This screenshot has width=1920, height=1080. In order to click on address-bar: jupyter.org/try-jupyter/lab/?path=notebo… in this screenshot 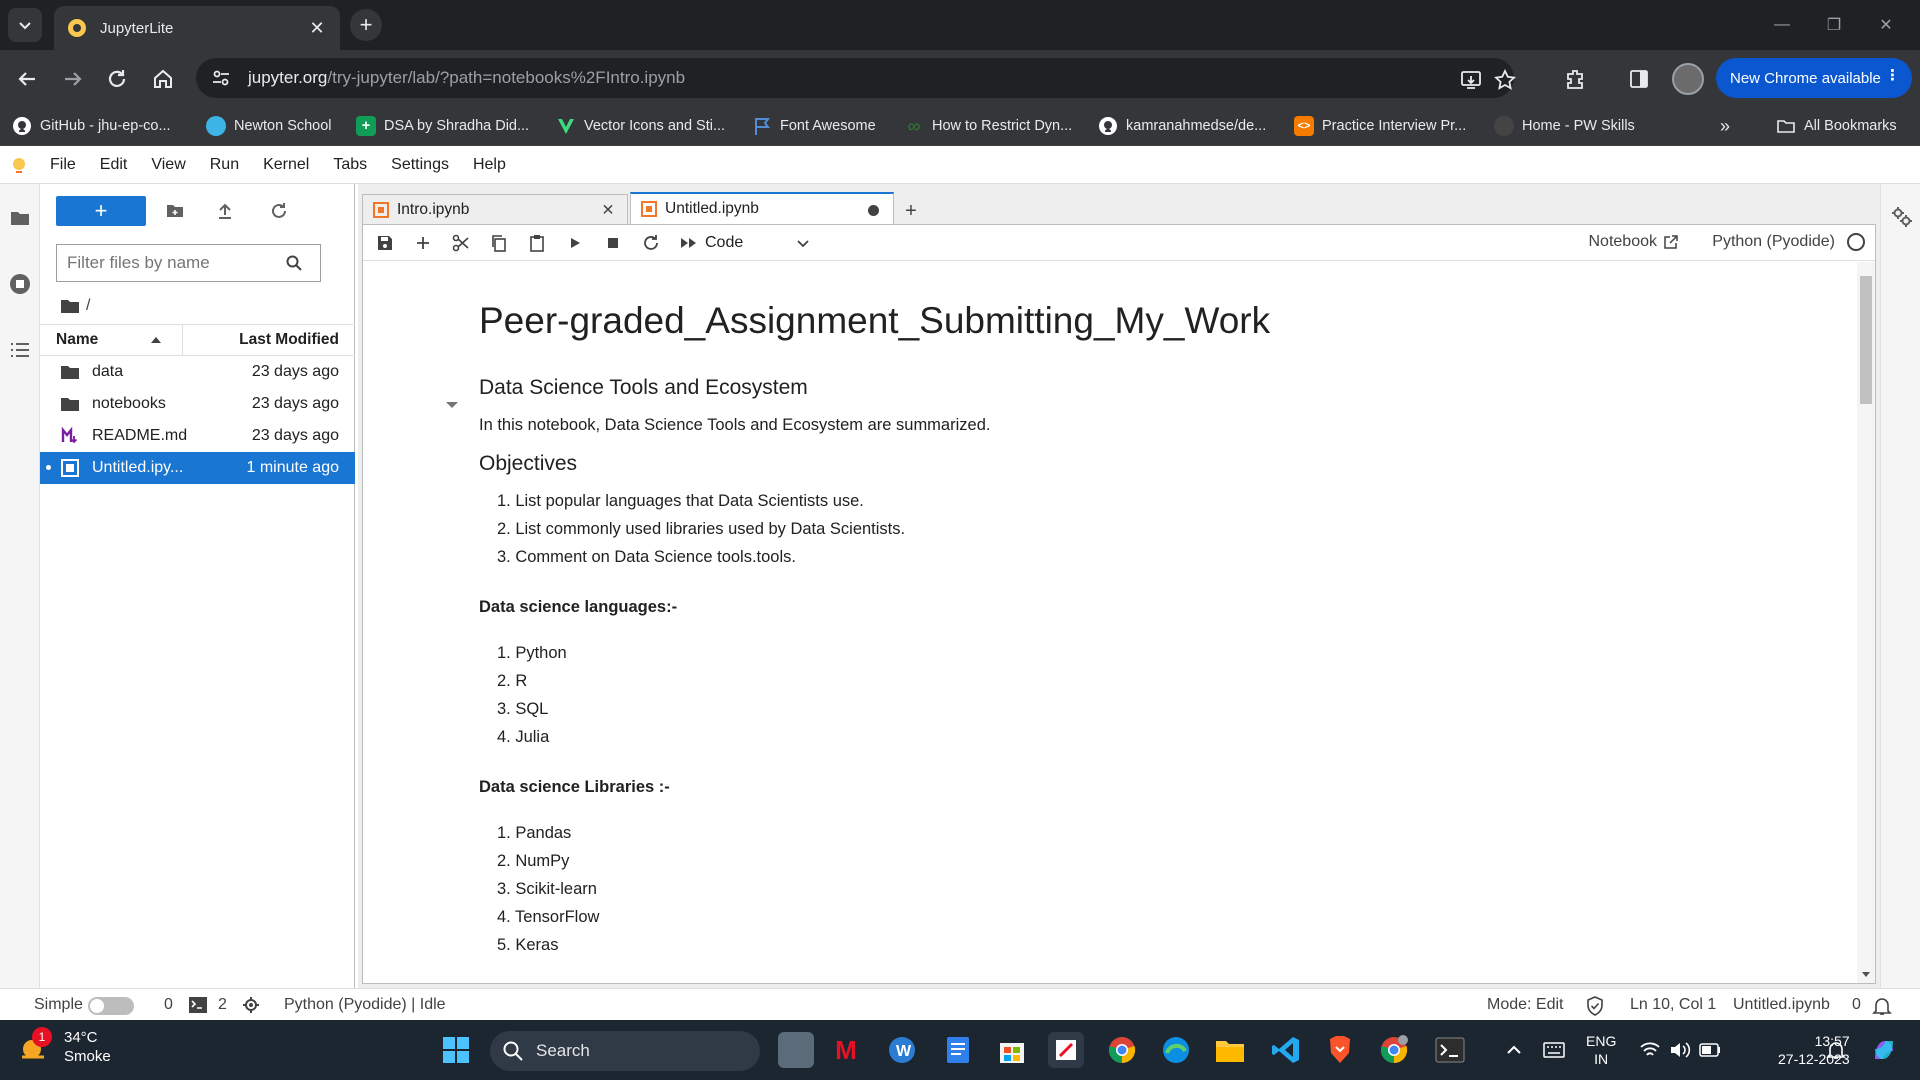, I will do `click(856, 78)`.